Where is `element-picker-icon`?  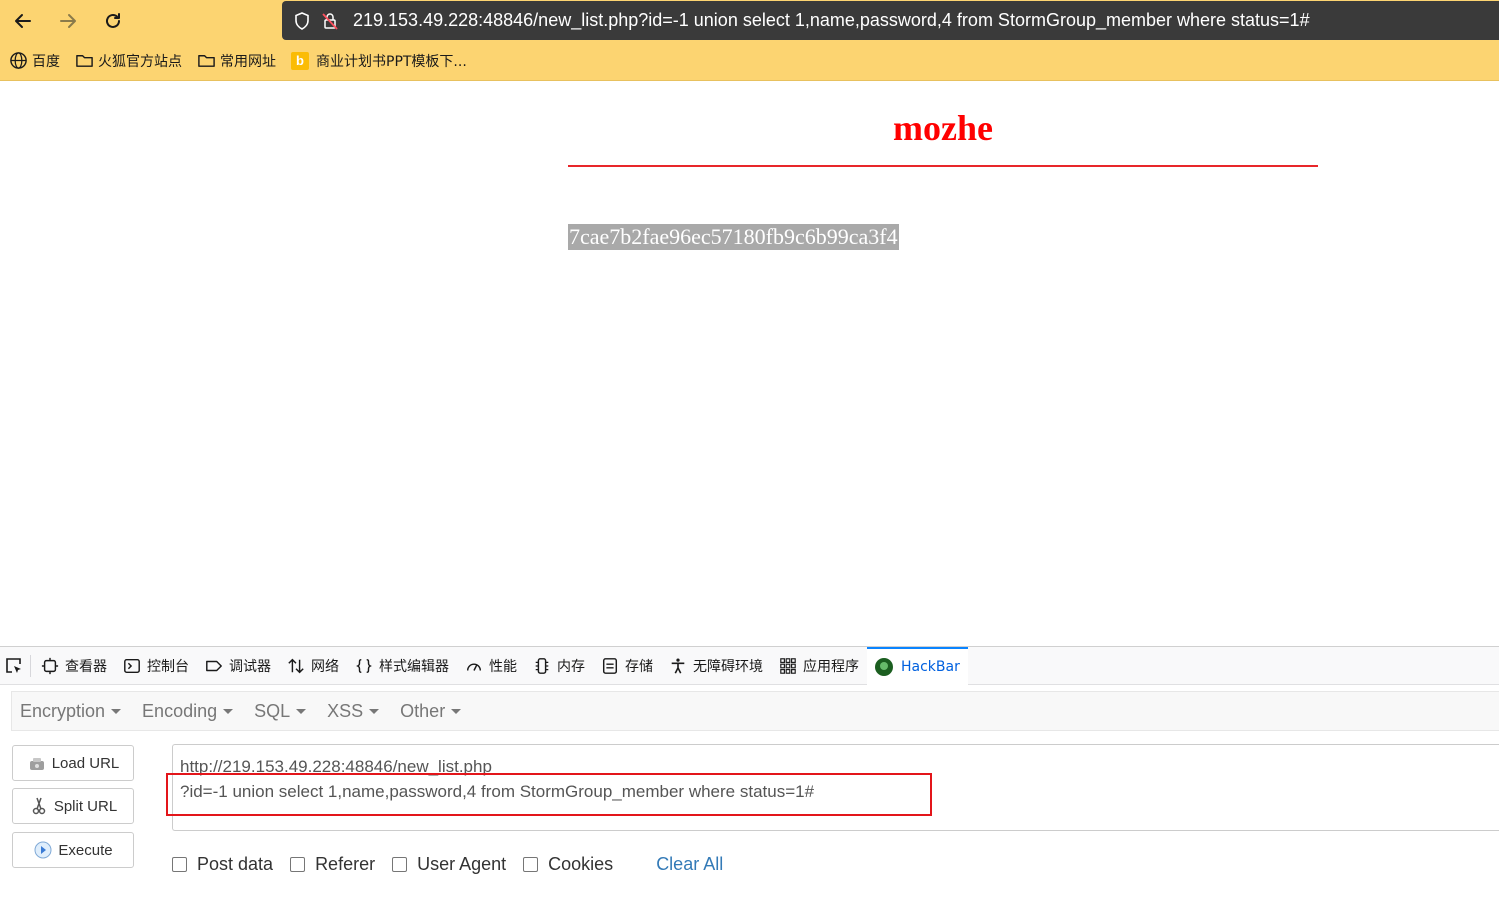
element-picker-icon is located at coordinates (13, 665).